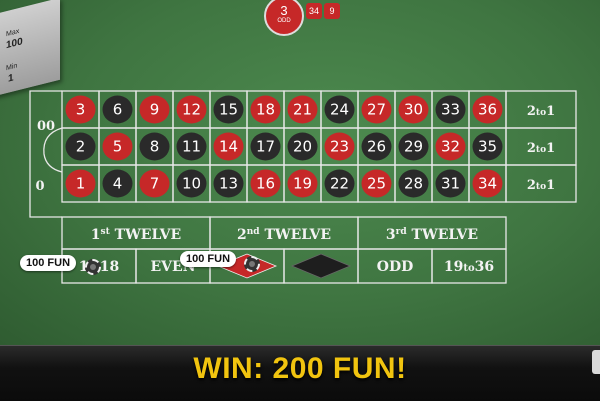 Image resolution: width=600 pixels, height=401 pixels. I want to click on number-label: 24, so click(339, 110).